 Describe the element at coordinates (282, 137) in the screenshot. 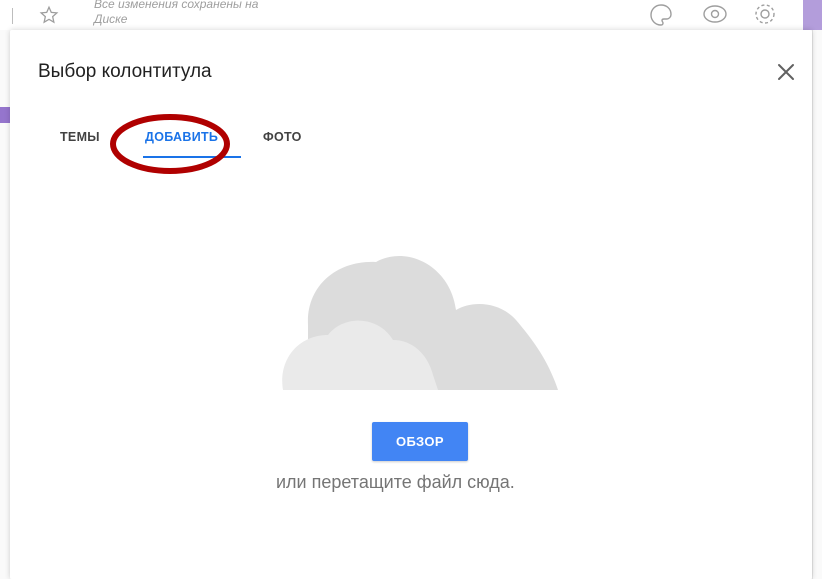

I see `tab-photo: ФОТО` at that location.